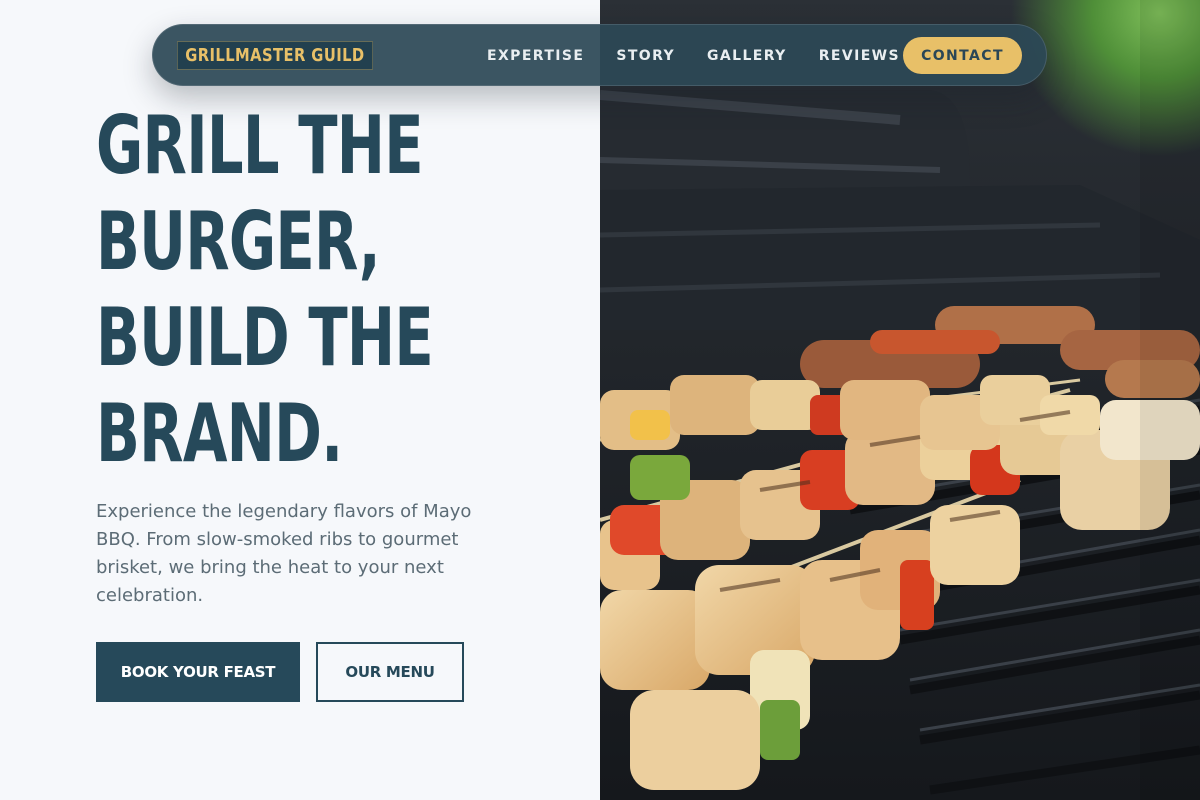 This screenshot has width=1200, height=800. Describe the element at coordinates (260, 145) in the screenshot. I see `hero-title-line: GRILL THE` at that location.